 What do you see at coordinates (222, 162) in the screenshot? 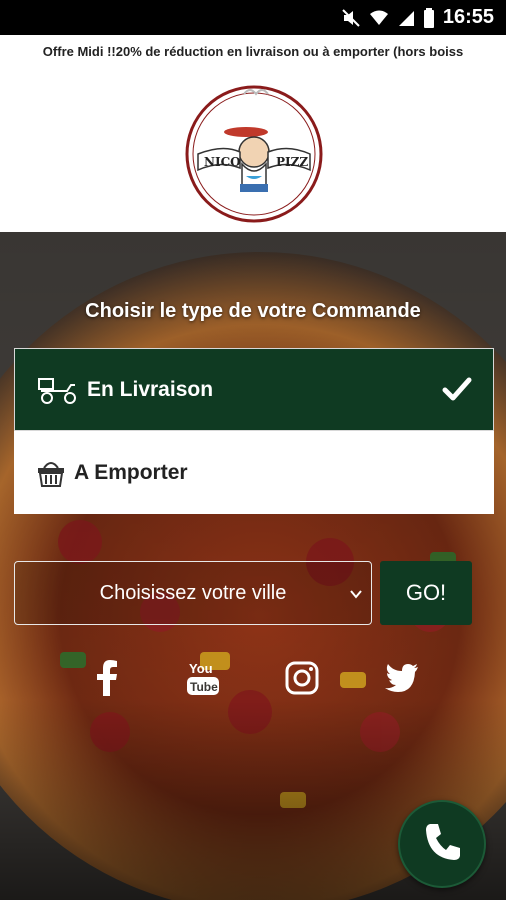
I see `svg-text: NICO` at bounding box center [222, 162].